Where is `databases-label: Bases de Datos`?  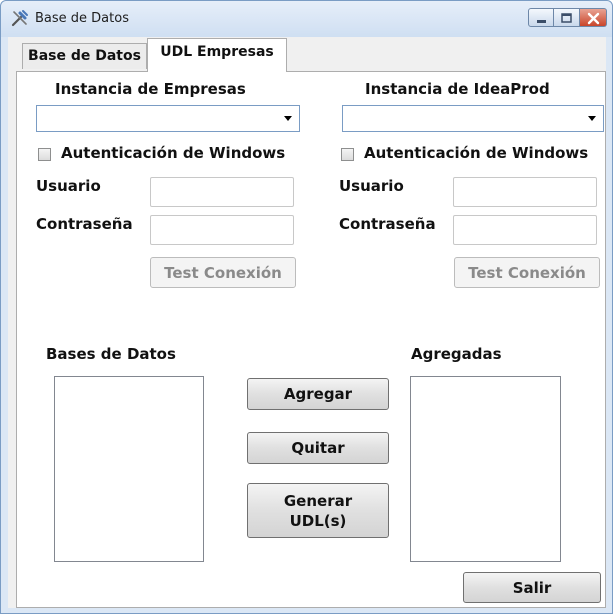 databases-label: Bases de Datos is located at coordinates (111, 354).